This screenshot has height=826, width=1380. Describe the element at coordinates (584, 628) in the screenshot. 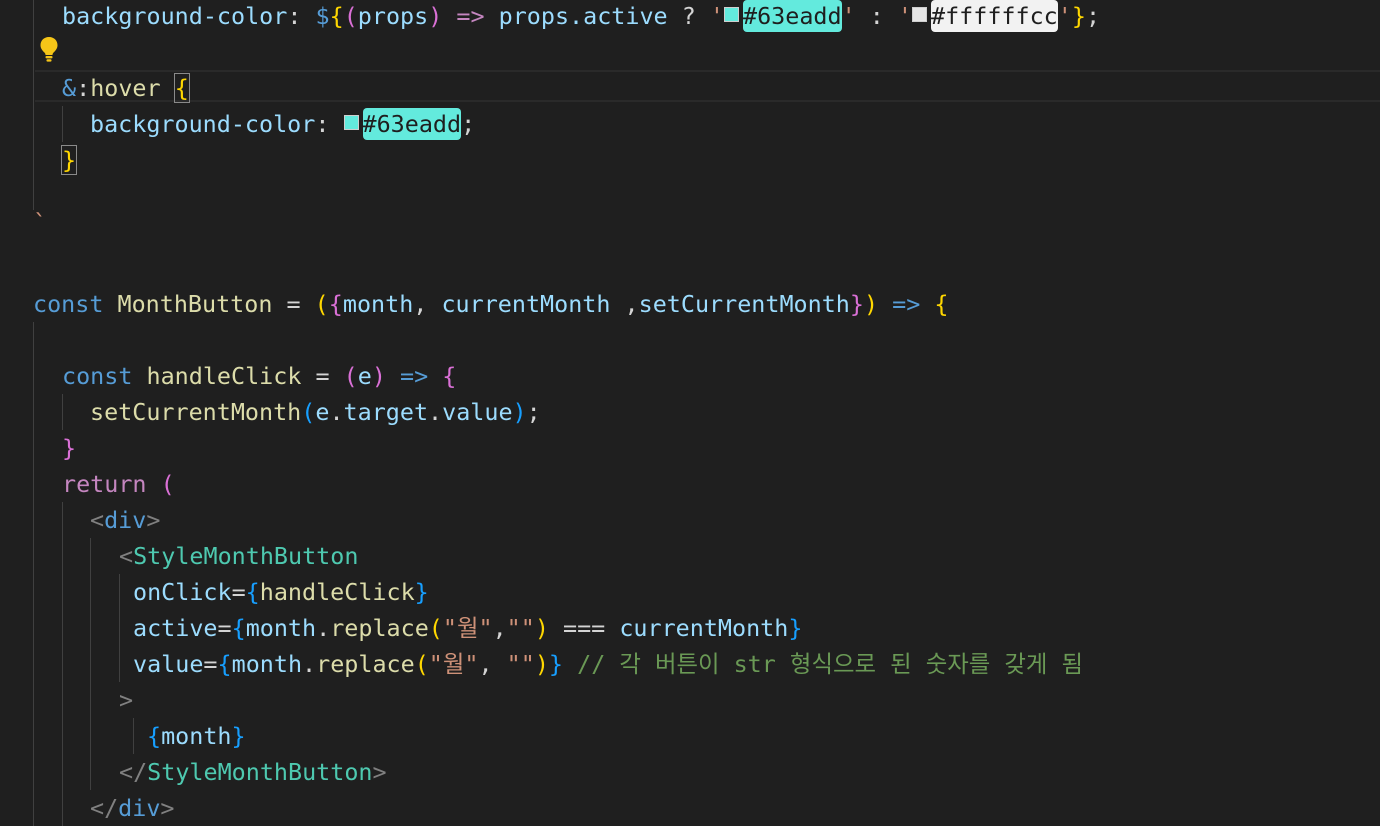

I see `code-token: ===` at that location.